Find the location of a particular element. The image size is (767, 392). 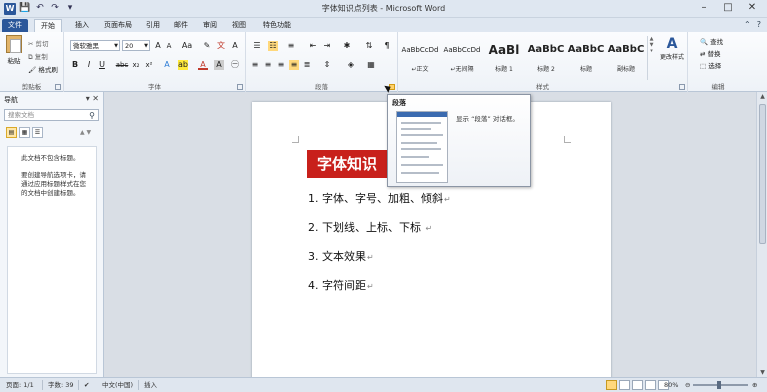

view-buttons is located at coordinates (637, 385).